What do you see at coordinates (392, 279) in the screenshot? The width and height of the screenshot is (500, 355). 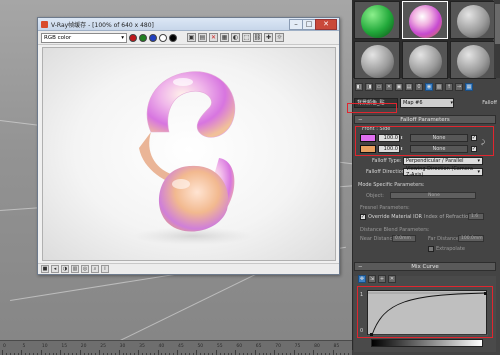 I see `delete-point-icon: ✕` at bounding box center [392, 279].